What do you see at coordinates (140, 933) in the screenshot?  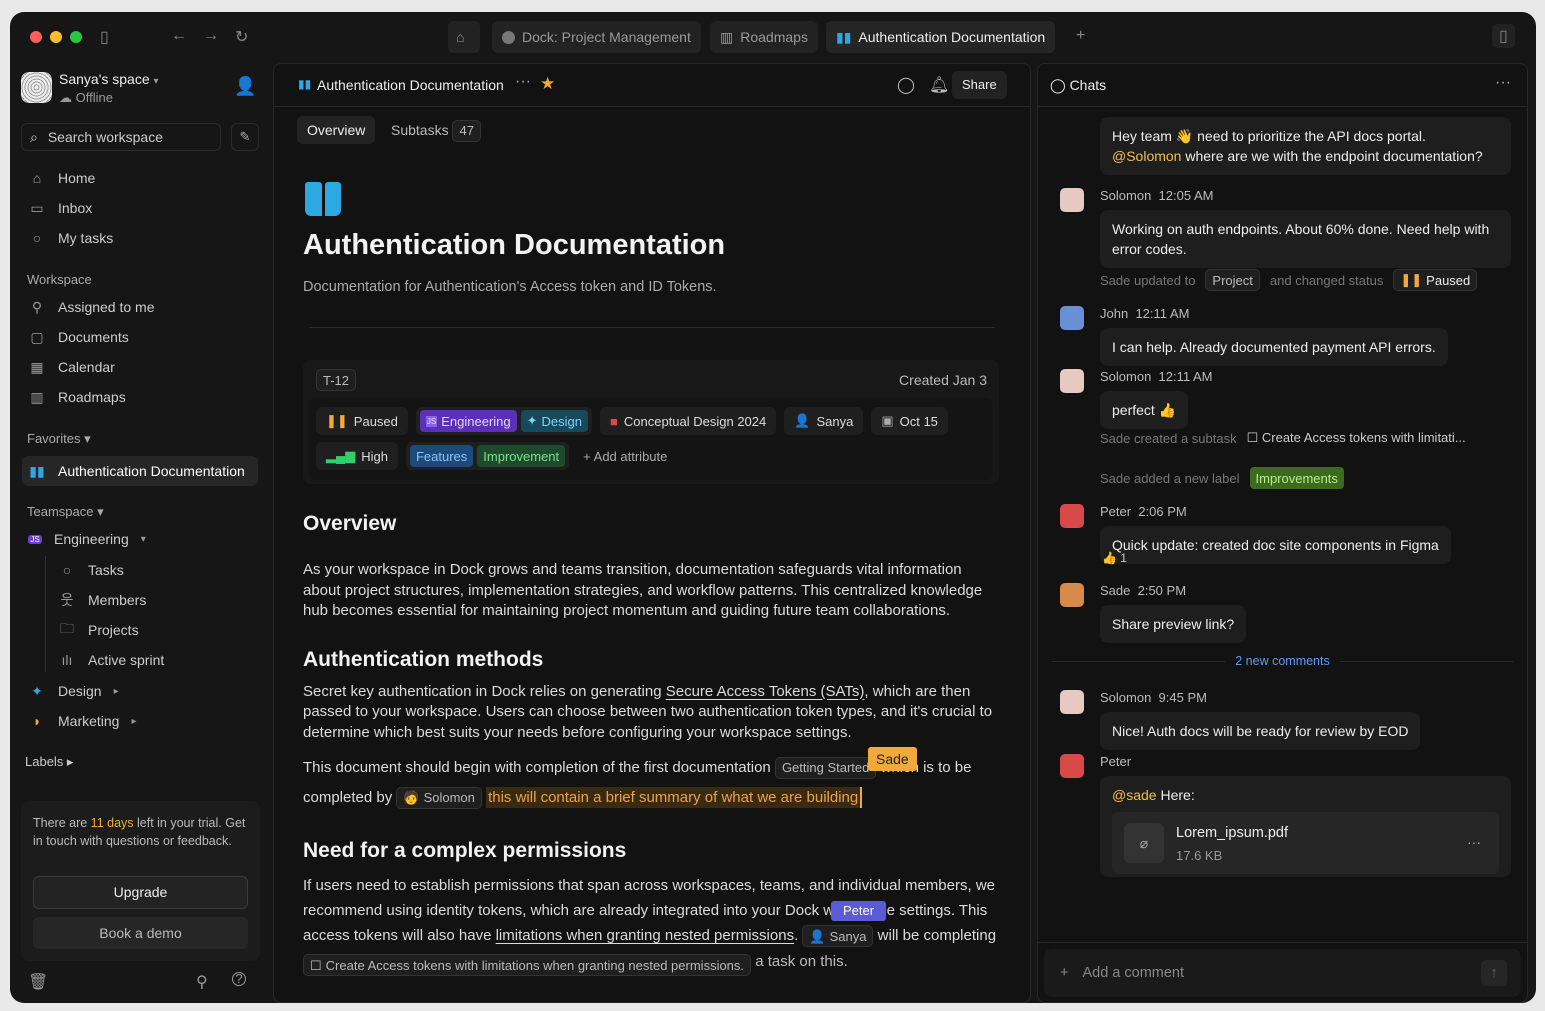 I see `book-demo-button: Book a demo` at bounding box center [140, 933].